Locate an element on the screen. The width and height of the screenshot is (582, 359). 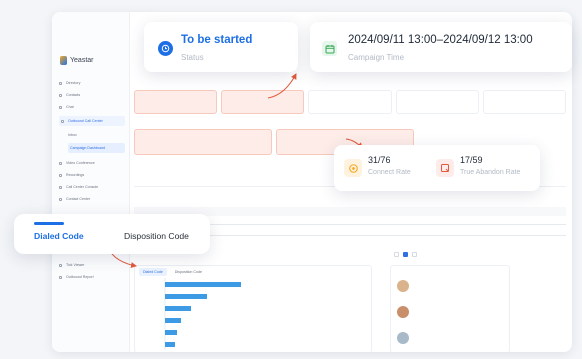
status-value: To be started is located at coordinates (217, 40).